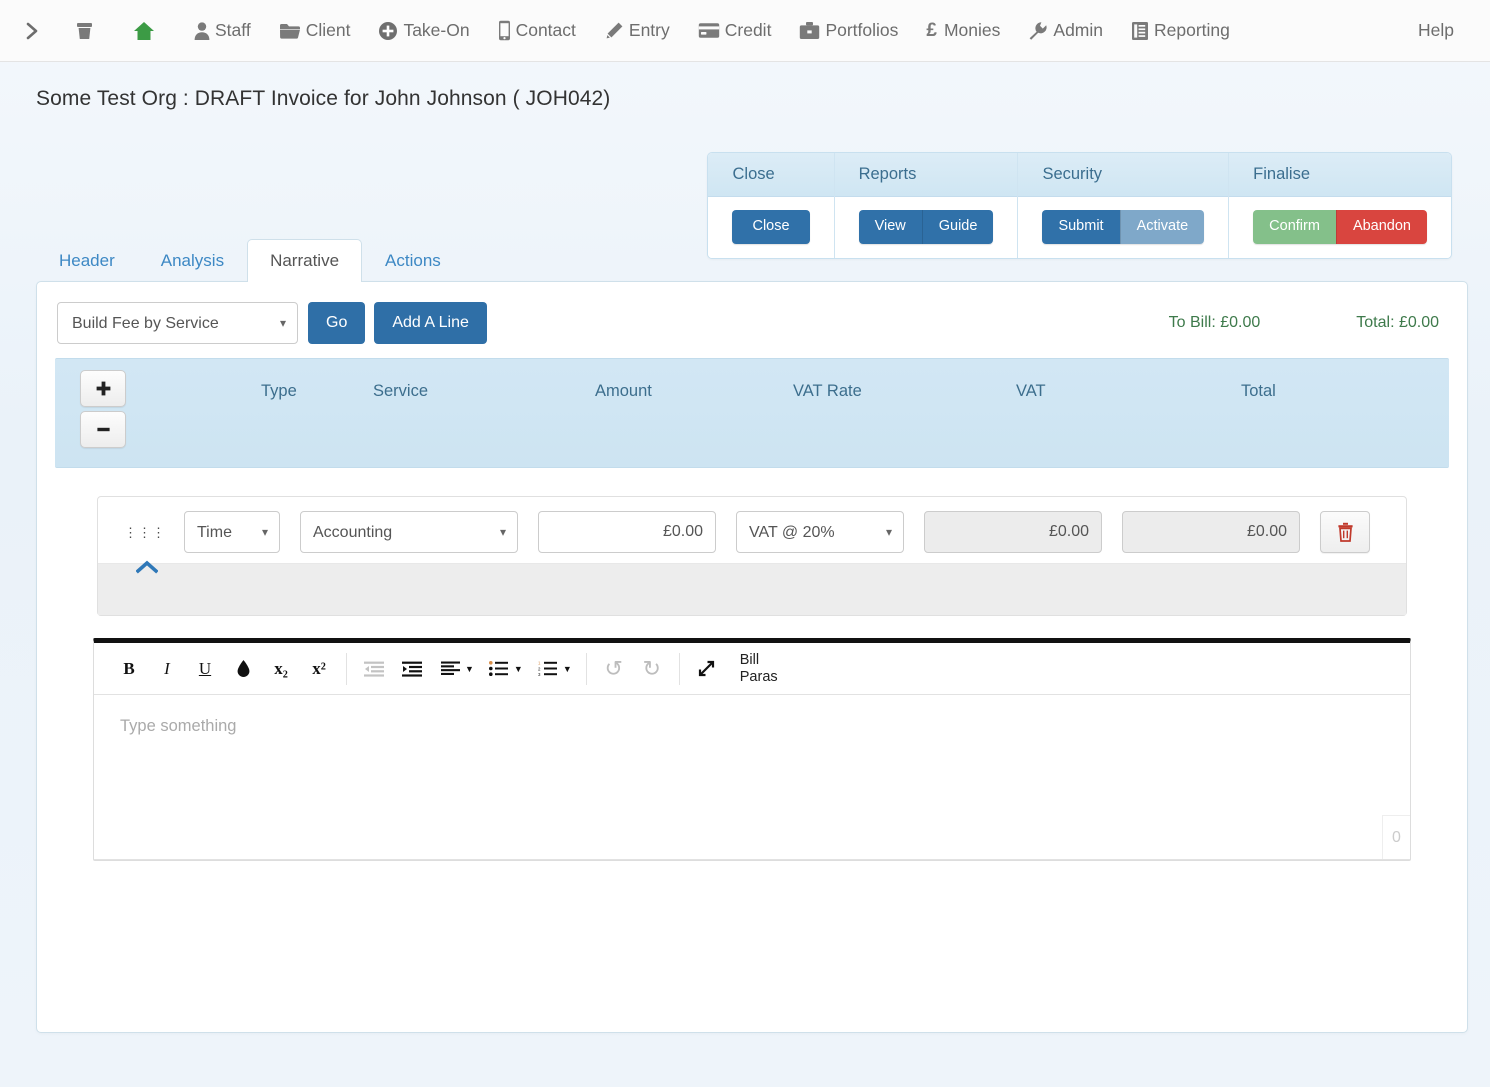  What do you see at coordinates (707, 669) in the screenshot?
I see `fullscreen-icon` at bounding box center [707, 669].